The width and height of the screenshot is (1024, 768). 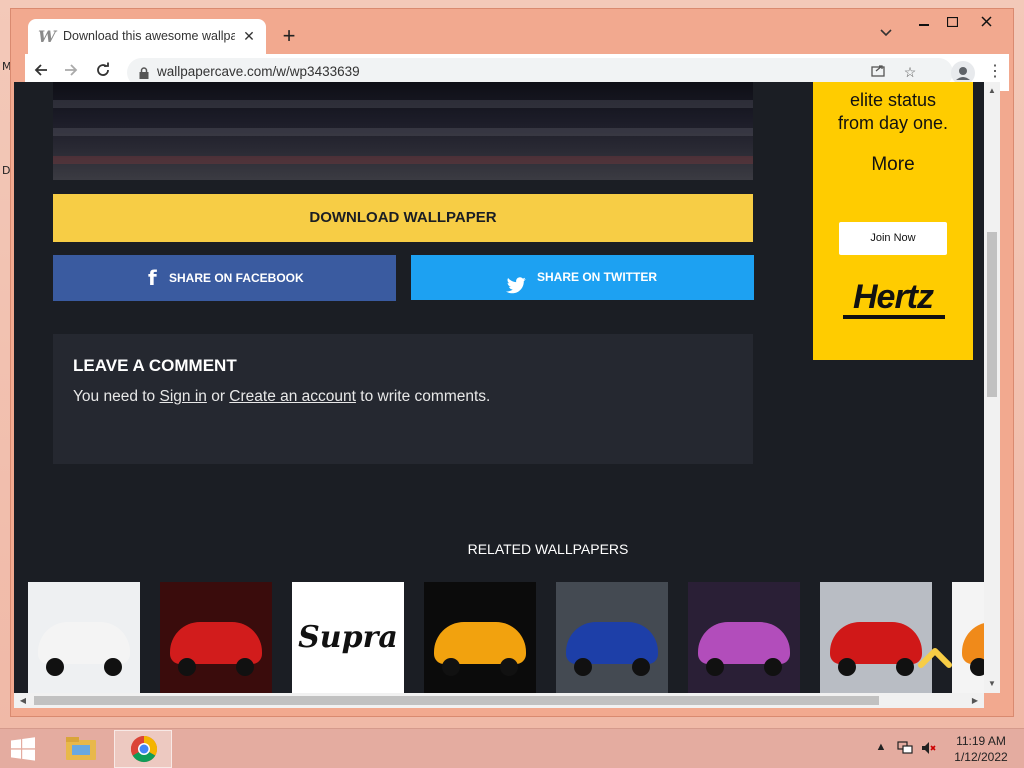 I want to click on related-thumbnail-blue-supra-garage, so click(x=612, y=637).